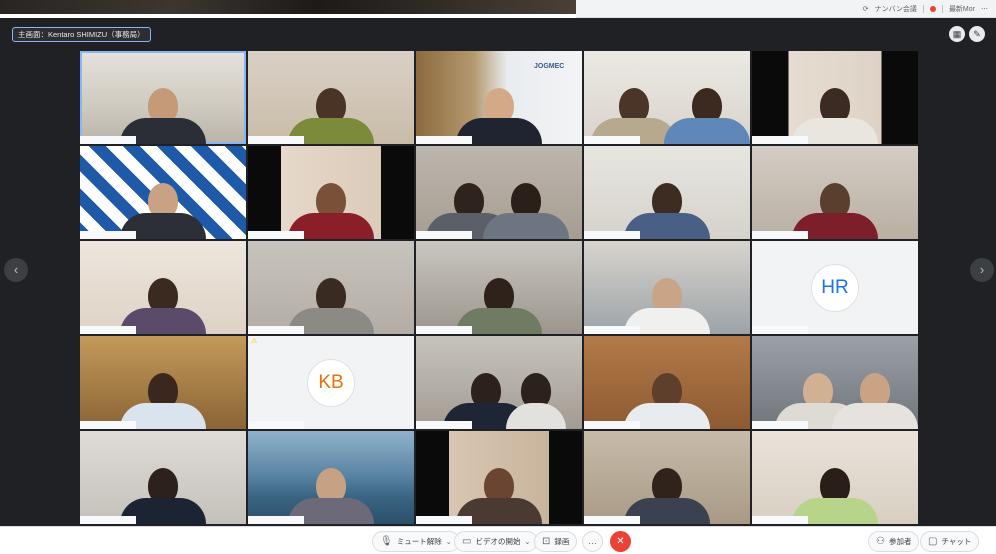  What do you see at coordinates (562, 541) in the screenshot?
I see `record-label: 録画` at bounding box center [562, 541].